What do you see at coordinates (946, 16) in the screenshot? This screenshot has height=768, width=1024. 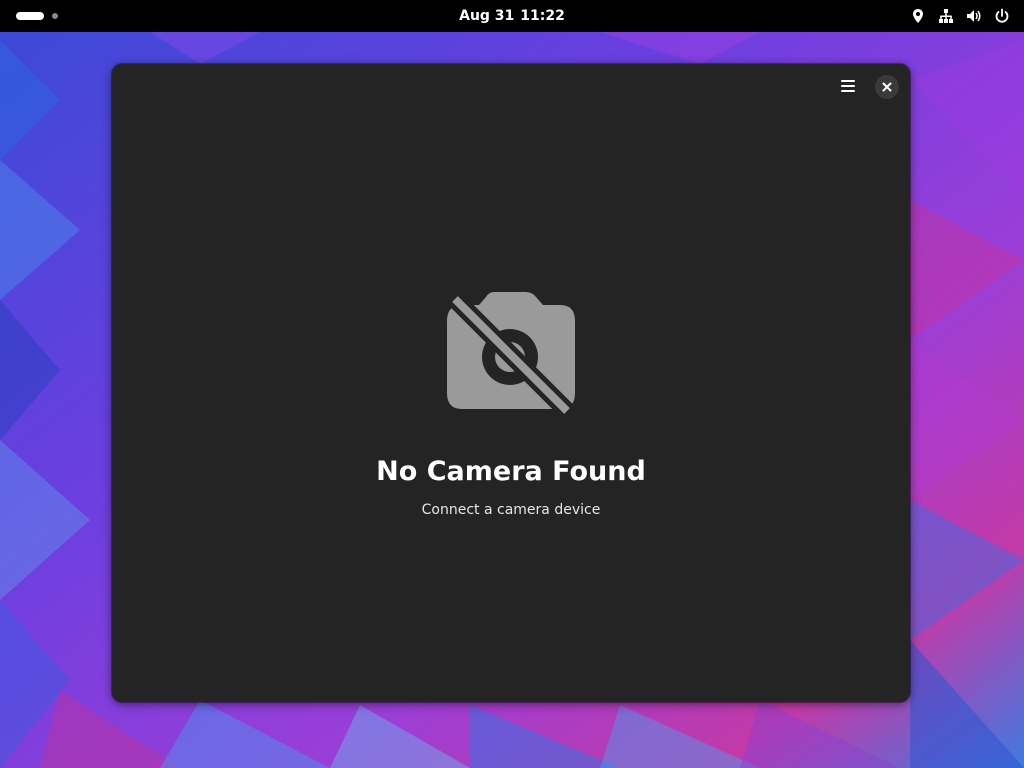 I see `network-icon` at bounding box center [946, 16].